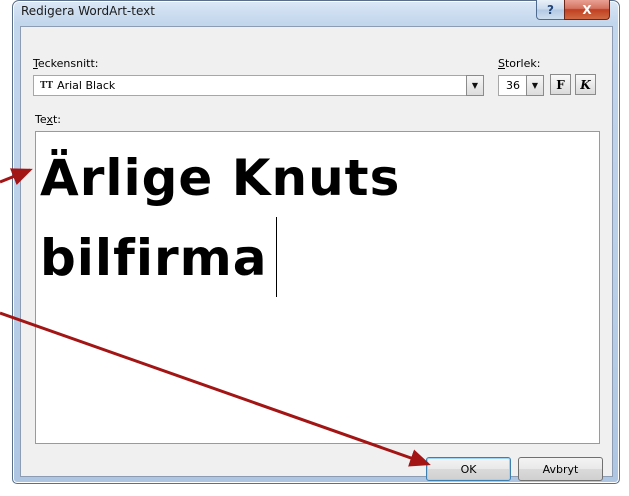  I want to click on font-label: Teckensnitt:, so click(66, 63).